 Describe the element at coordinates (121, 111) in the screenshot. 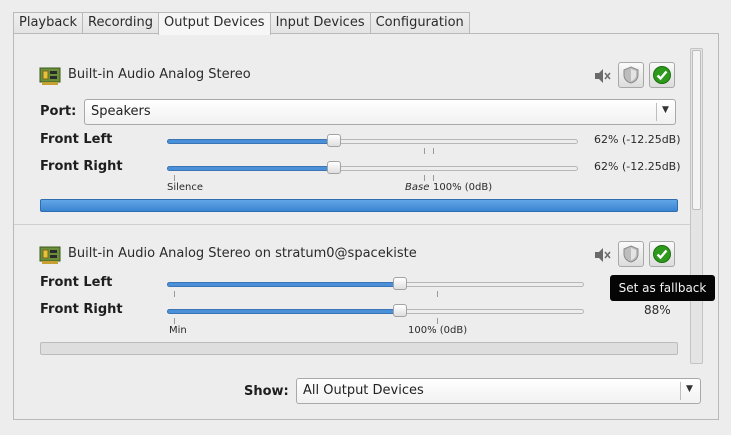

I see `port-value: Speakers` at that location.